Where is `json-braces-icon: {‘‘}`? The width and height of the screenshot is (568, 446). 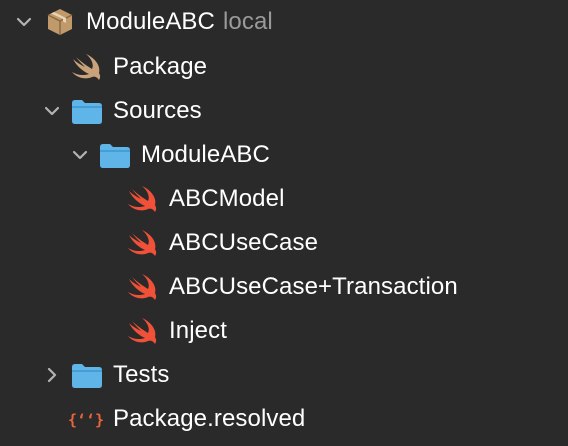 json-braces-icon: {‘‘} is located at coordinates (86, 419).